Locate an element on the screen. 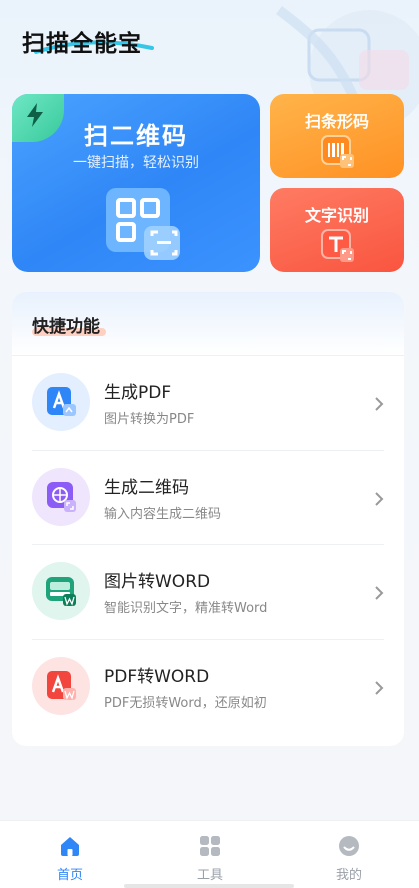 The image size is (419, 888). feature-title: 生成PDF is located at coordinates (138, 393).